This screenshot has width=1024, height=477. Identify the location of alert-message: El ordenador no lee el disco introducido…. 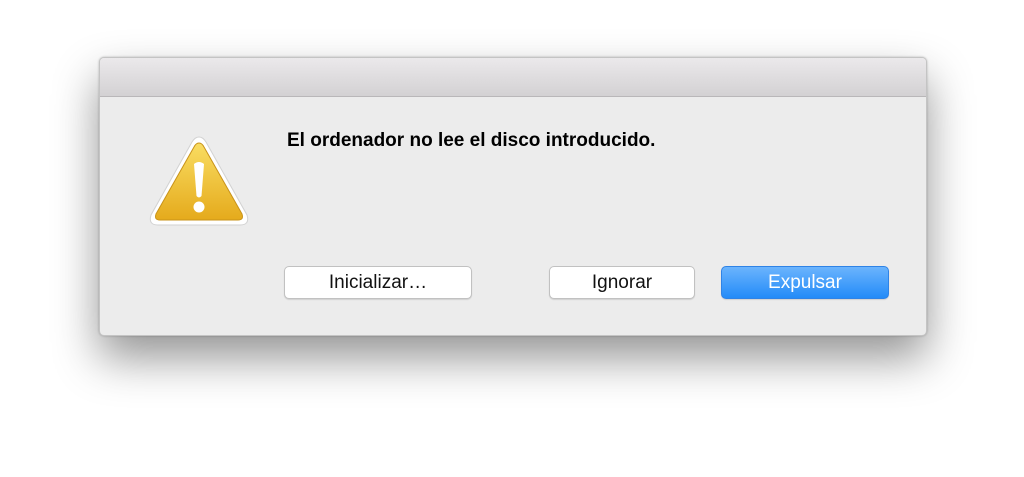
(471, 140).